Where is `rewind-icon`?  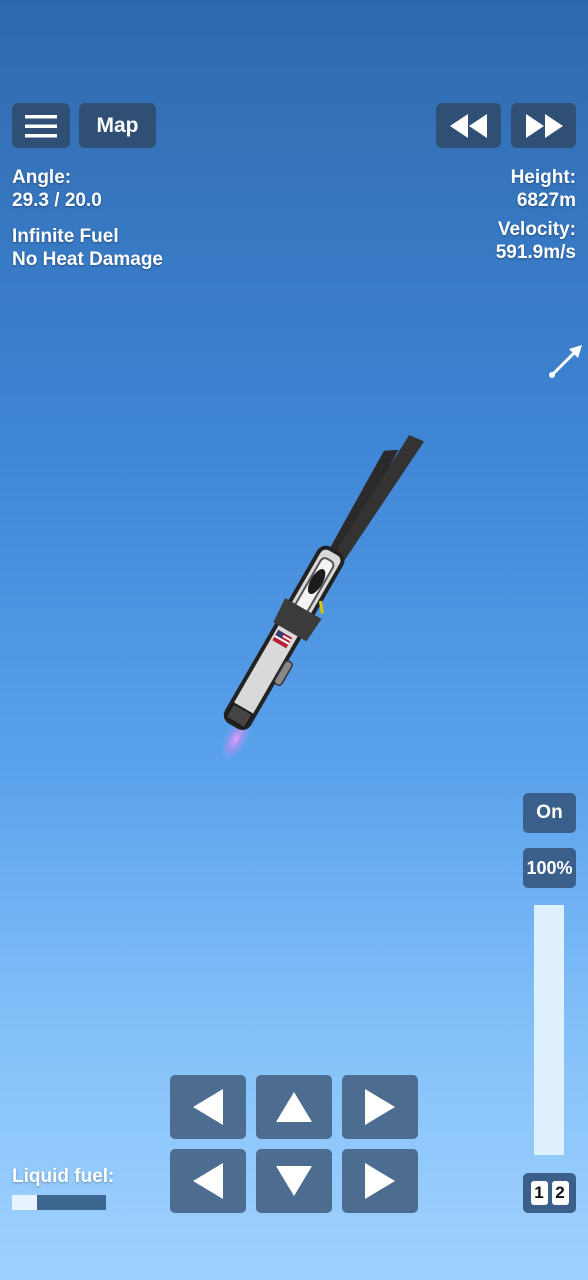 rewind-icon is located at coordinates (468, 125).